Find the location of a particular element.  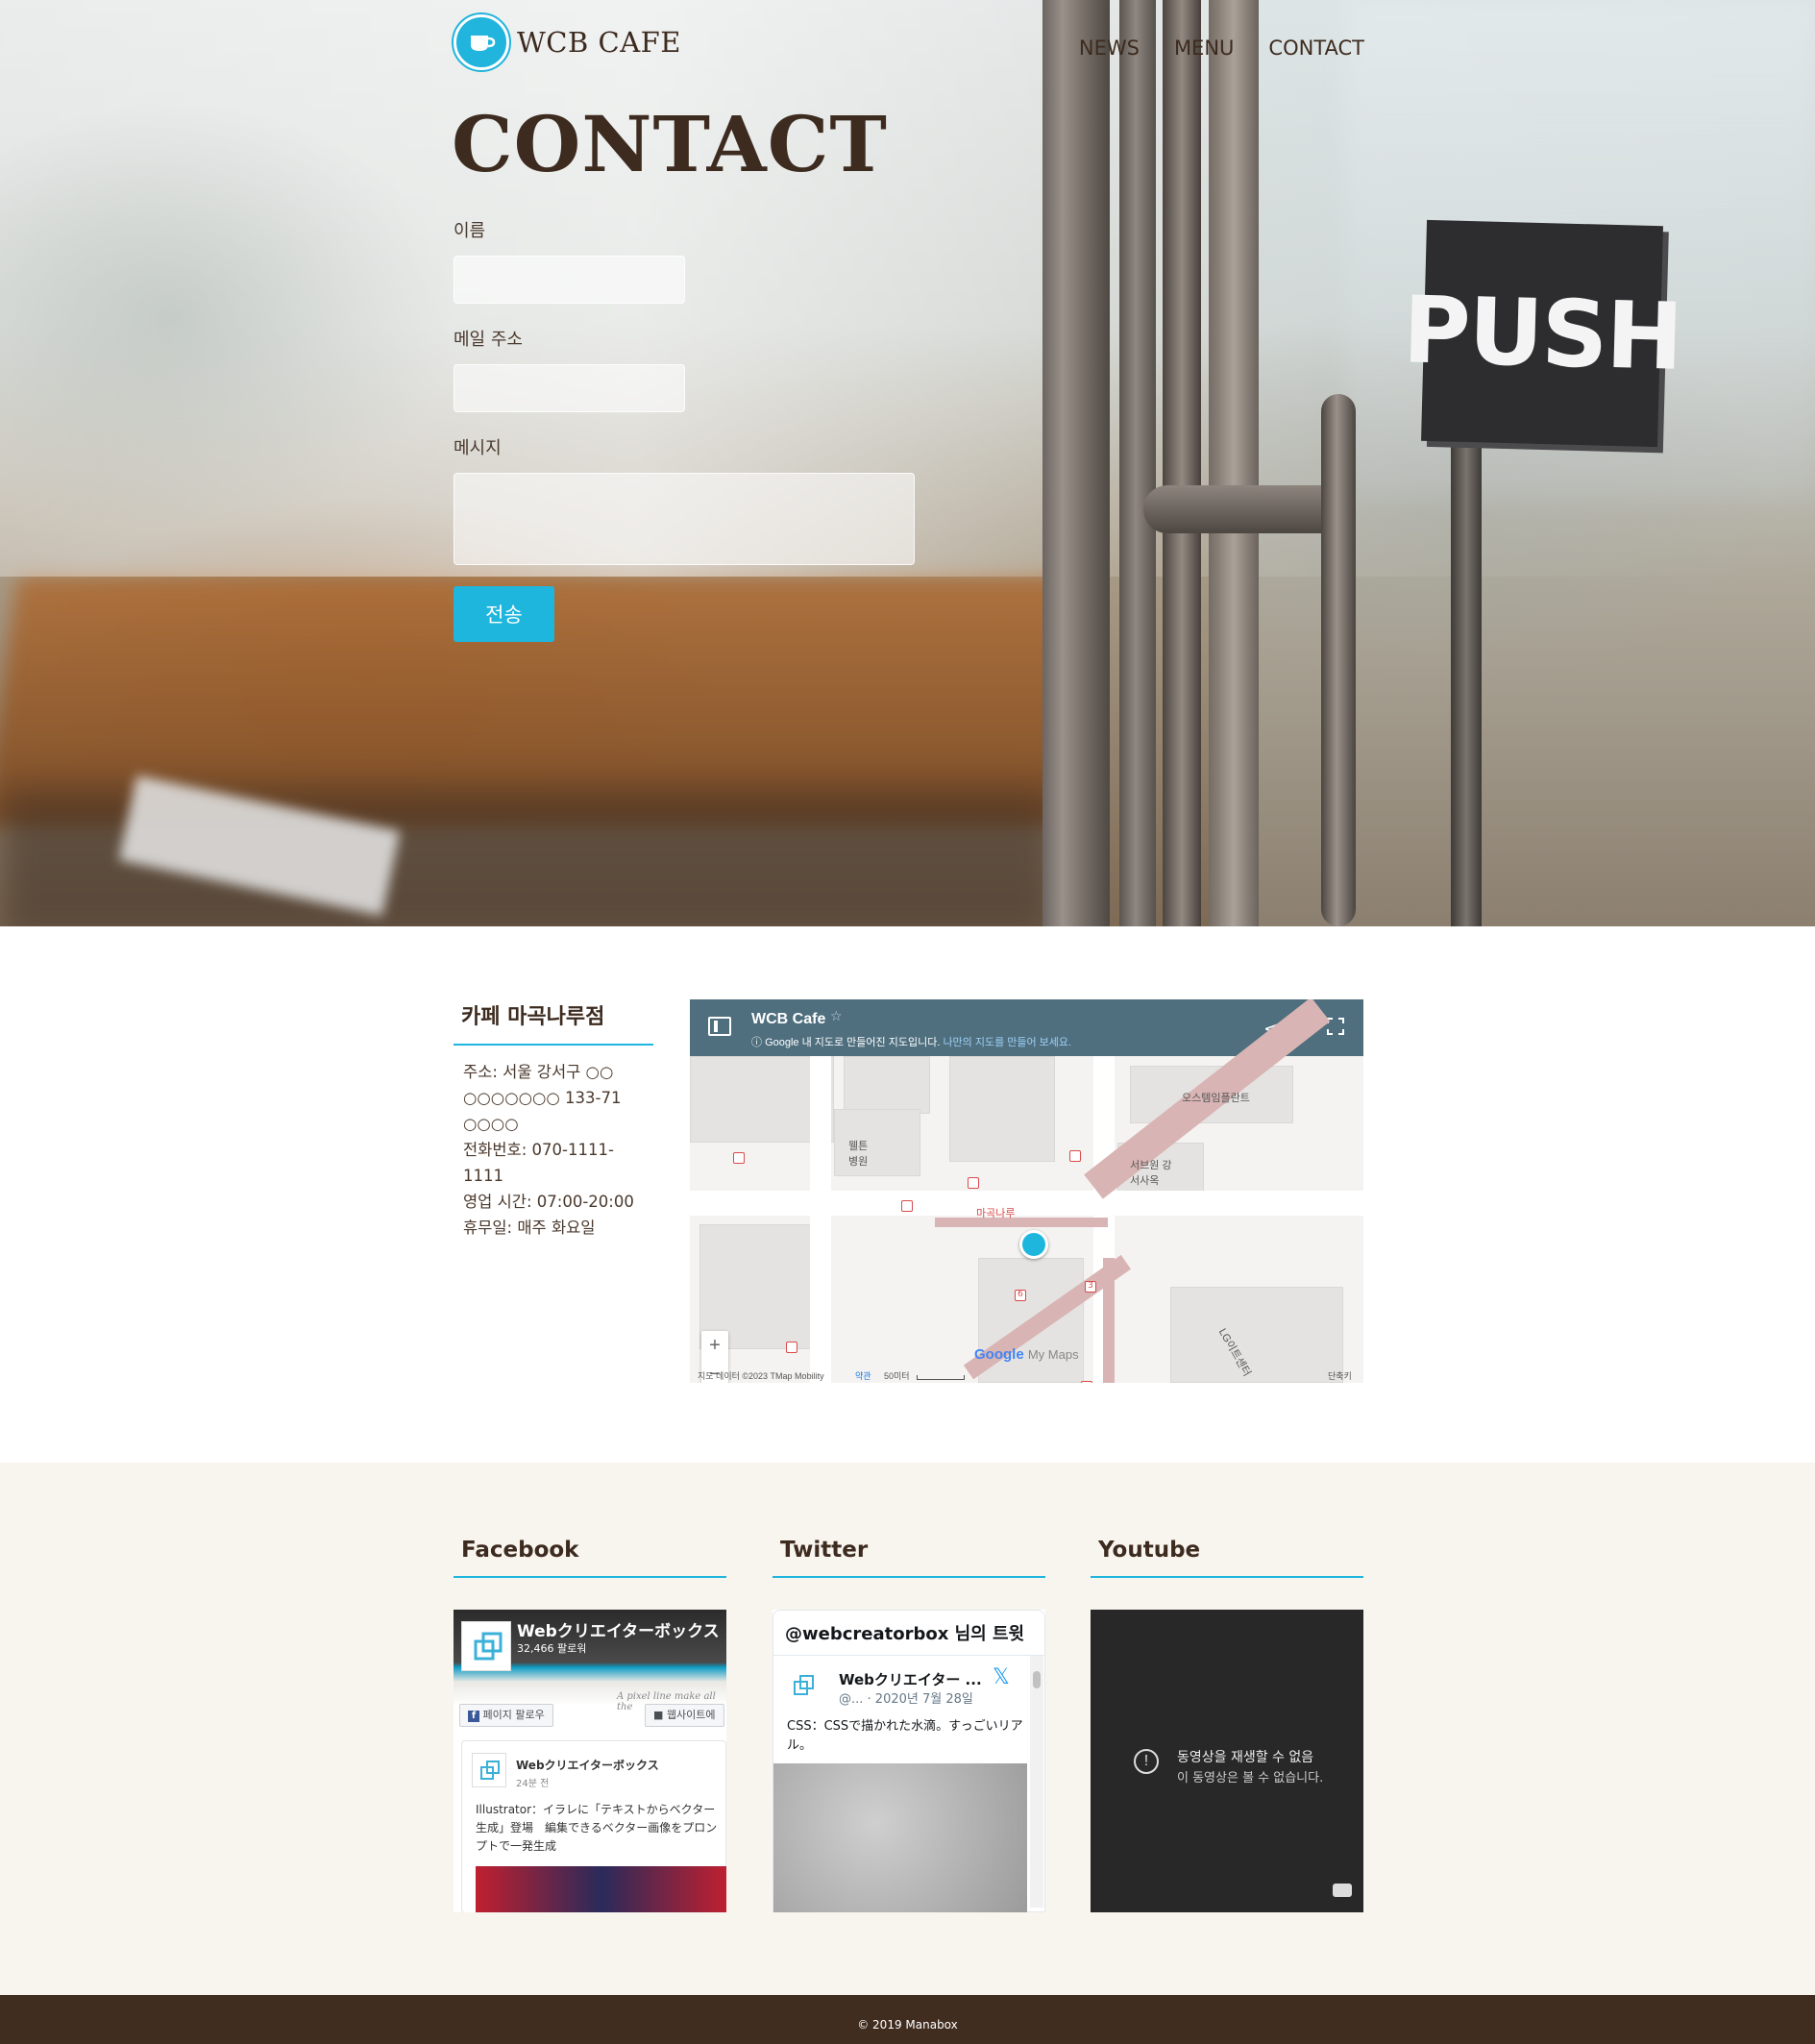

x-logo-icon: 𝕏 is located at coordinates (1002, 1677).